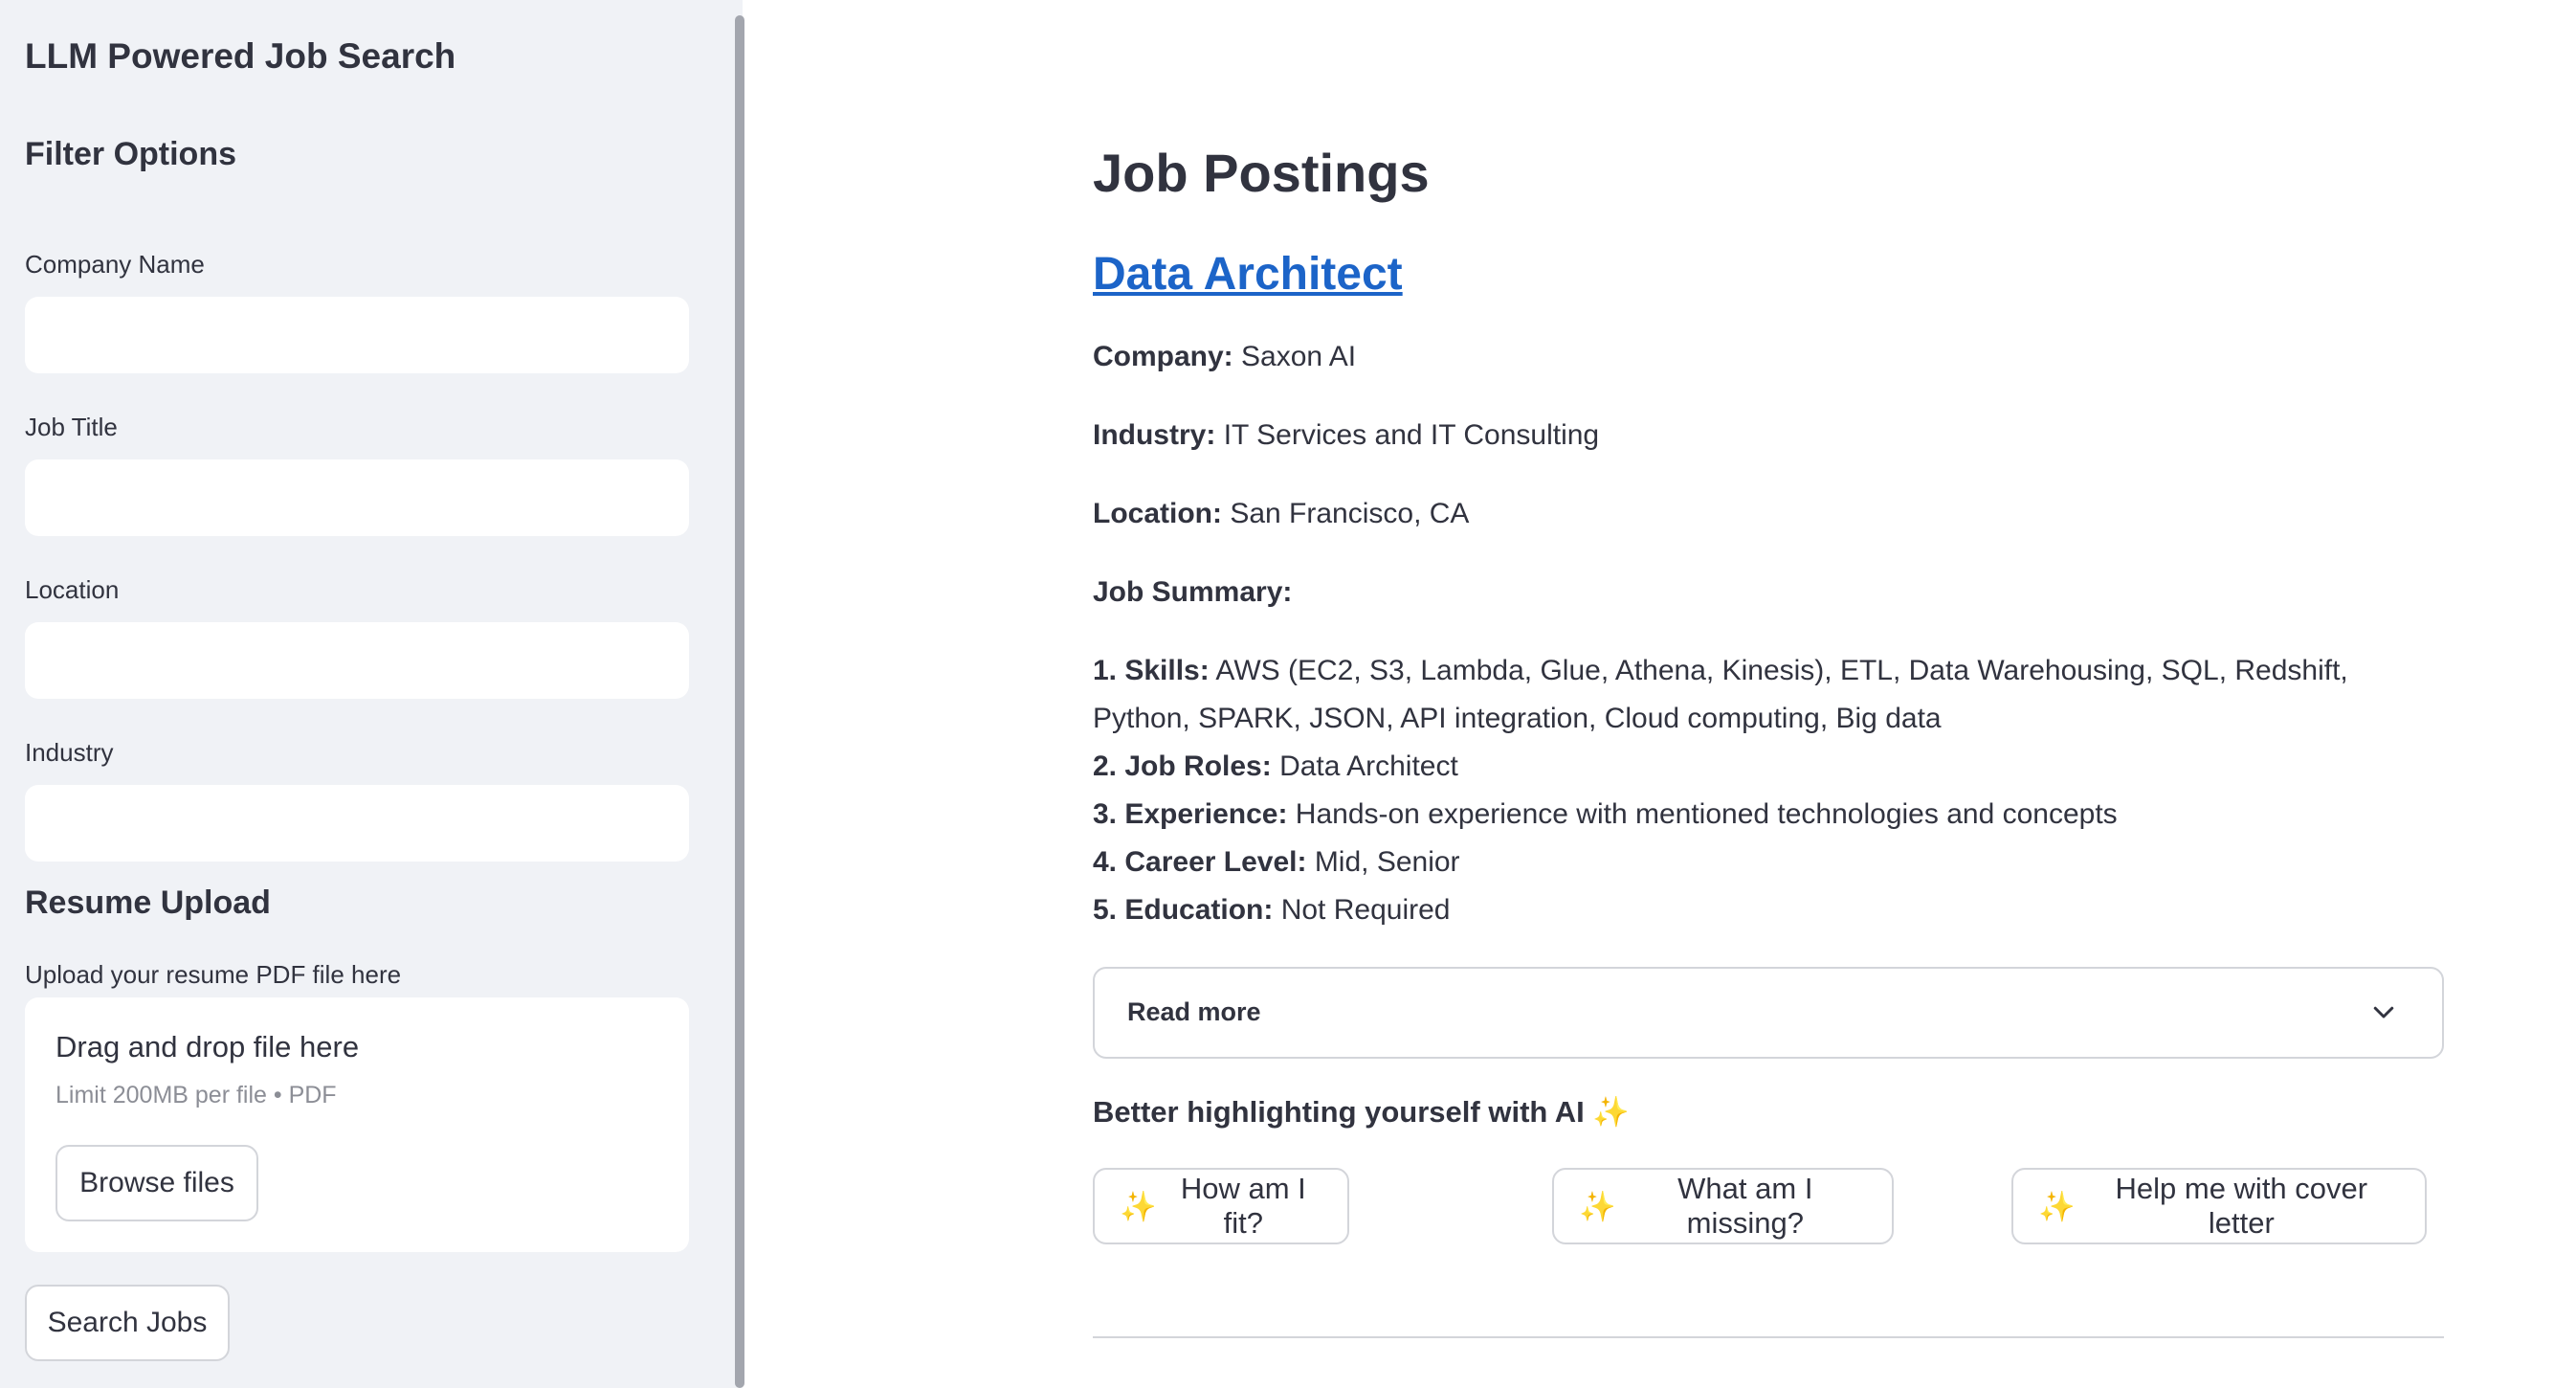 The height and width of the screenshot is (1388, 2576). Describe the element at coordinates (1767, 862) in the screenshot. I see `summary-item-career-level: 4. Career Level: Mid, Senior` at that location.